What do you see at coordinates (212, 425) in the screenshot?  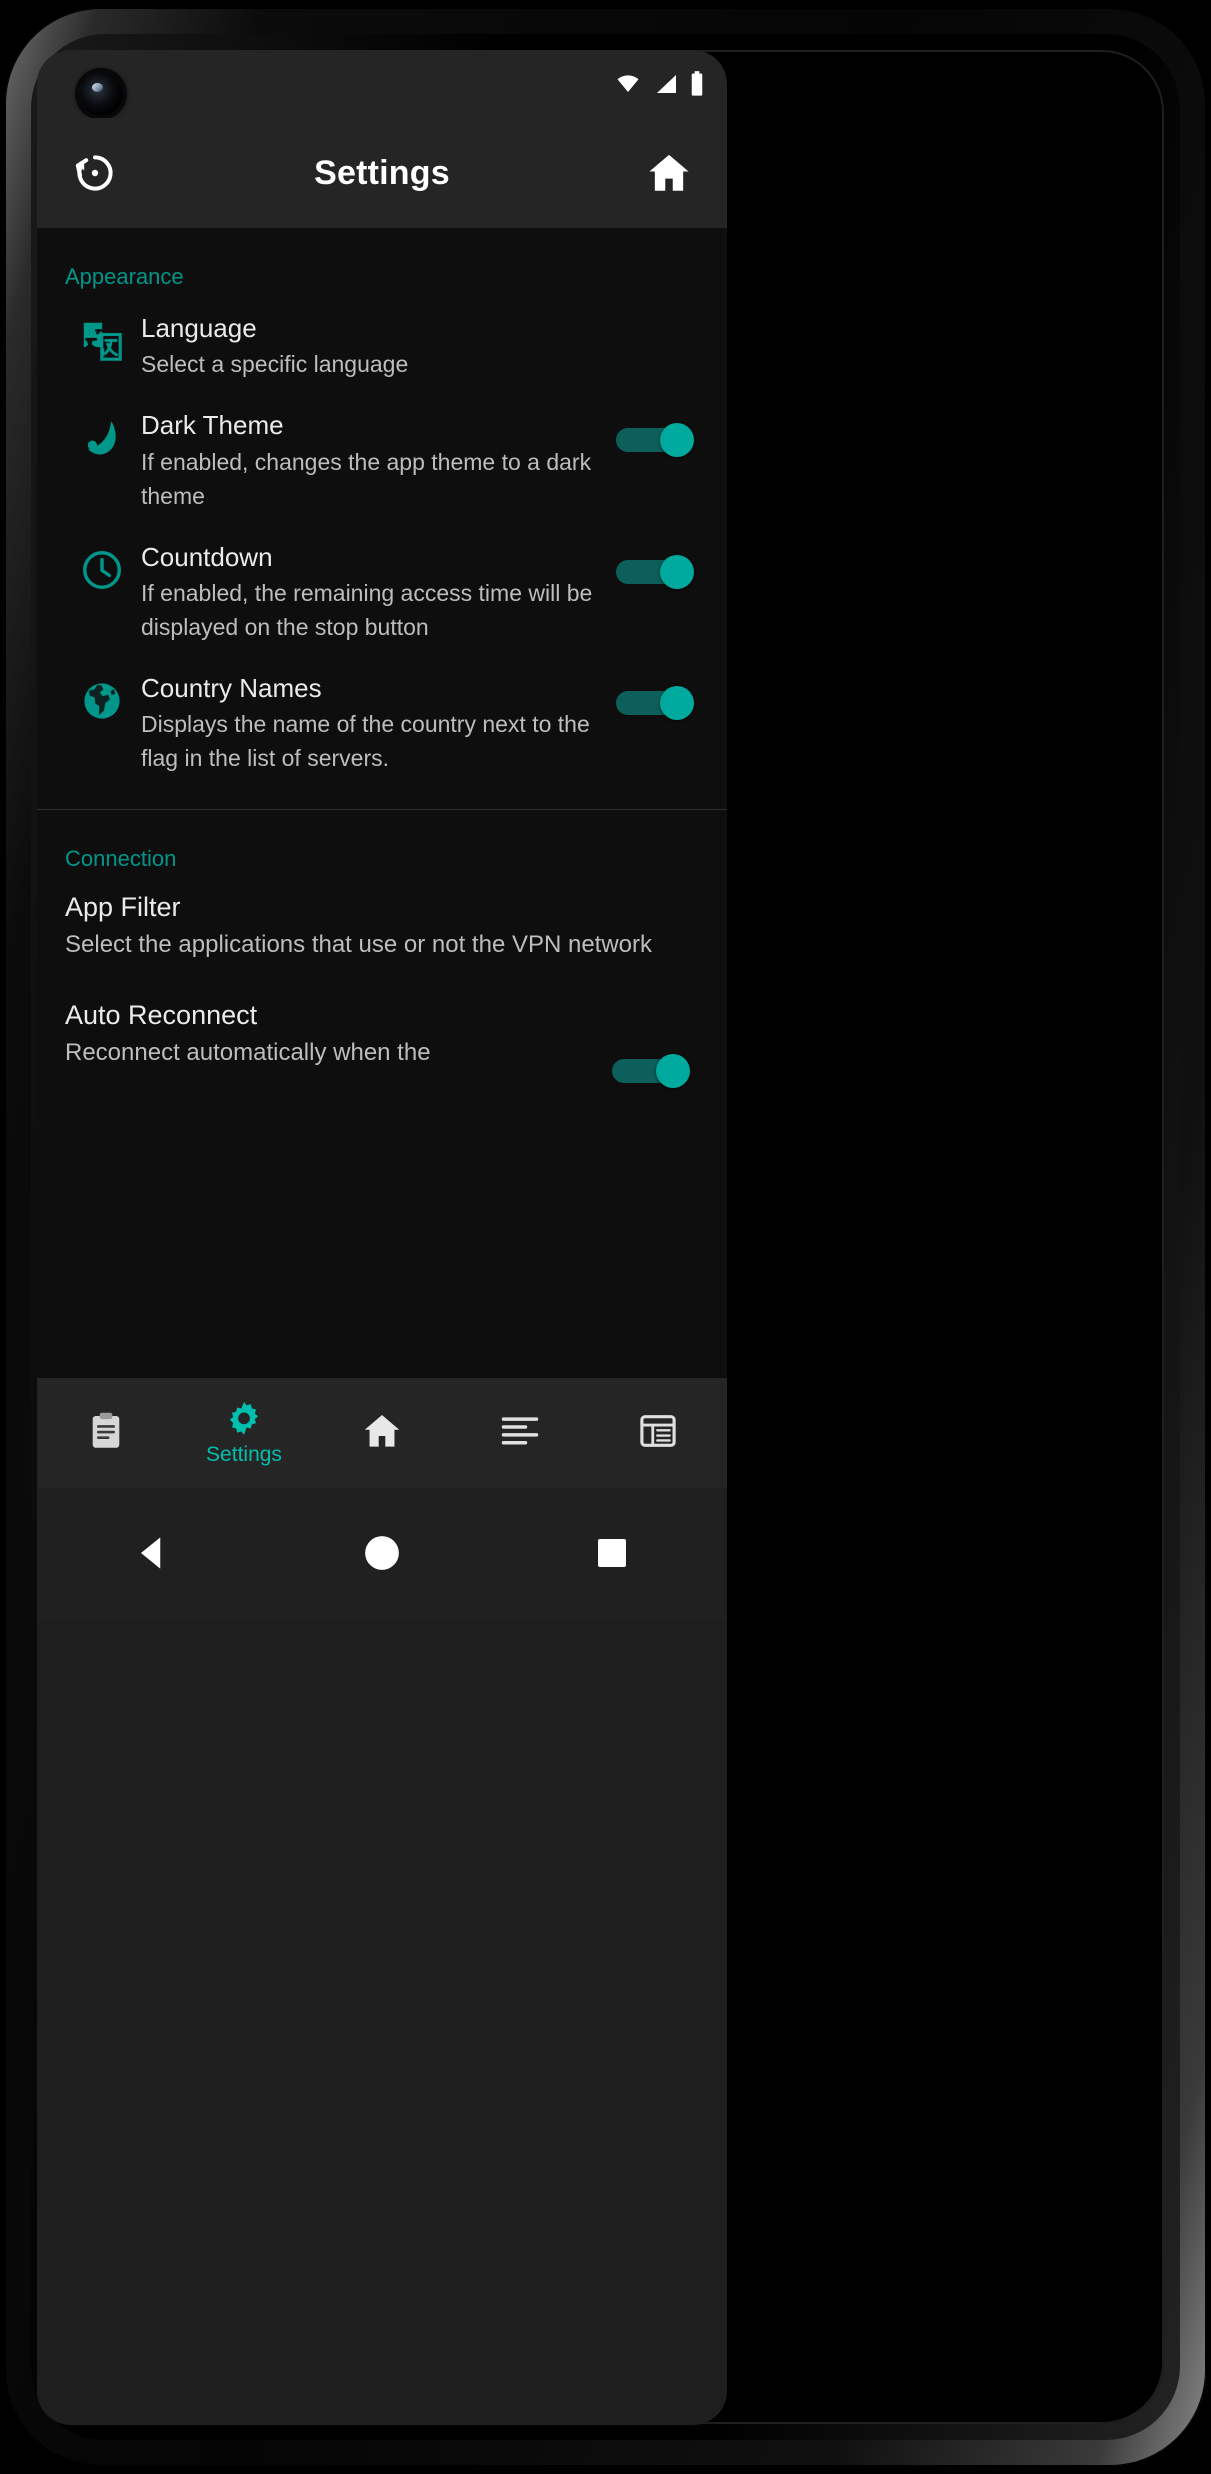 I see `setting-title: Dark Theme` at bounding box center [212, 425].